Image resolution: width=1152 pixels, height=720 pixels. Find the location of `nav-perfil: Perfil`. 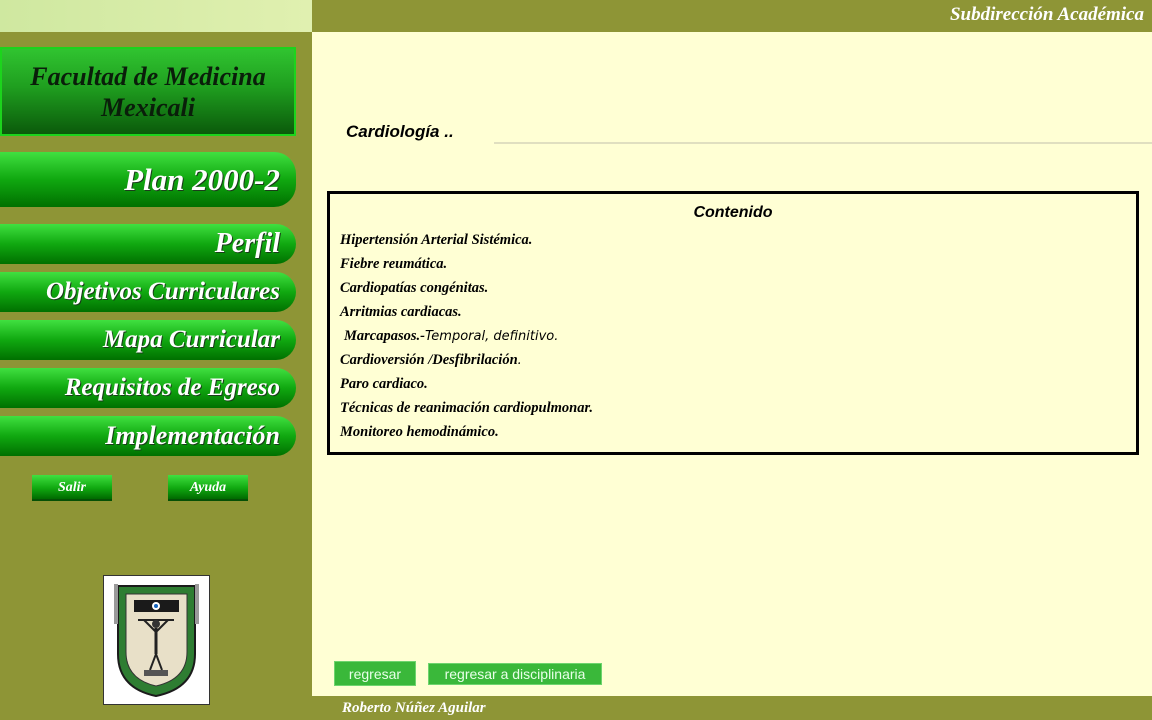

nav-perfil: Perfil is located at coordinates (148, 244).